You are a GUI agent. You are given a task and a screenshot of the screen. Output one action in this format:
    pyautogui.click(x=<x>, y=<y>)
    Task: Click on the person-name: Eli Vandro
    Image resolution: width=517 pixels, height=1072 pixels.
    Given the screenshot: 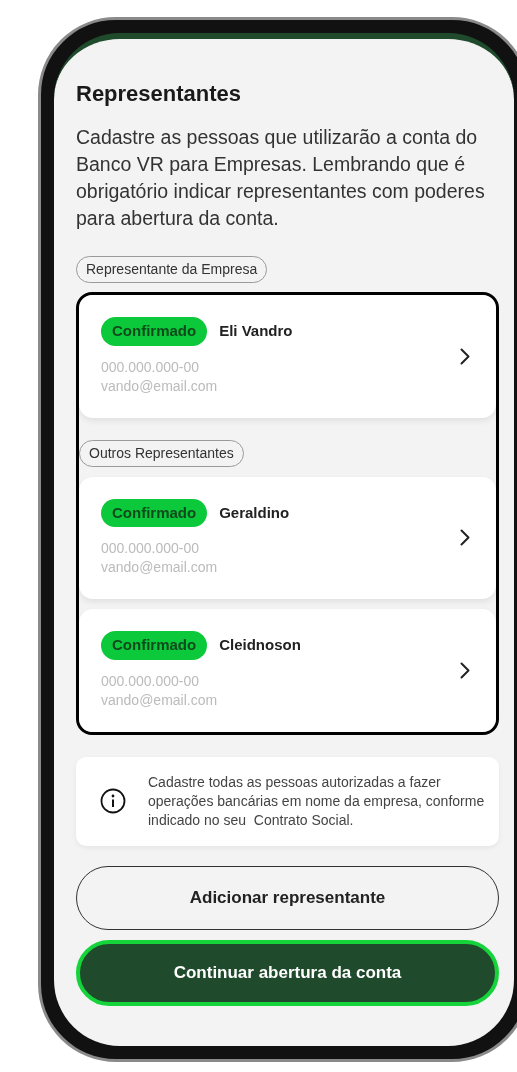 What is the action you would take?
    pyautogui.click(x=256, y=331)
    